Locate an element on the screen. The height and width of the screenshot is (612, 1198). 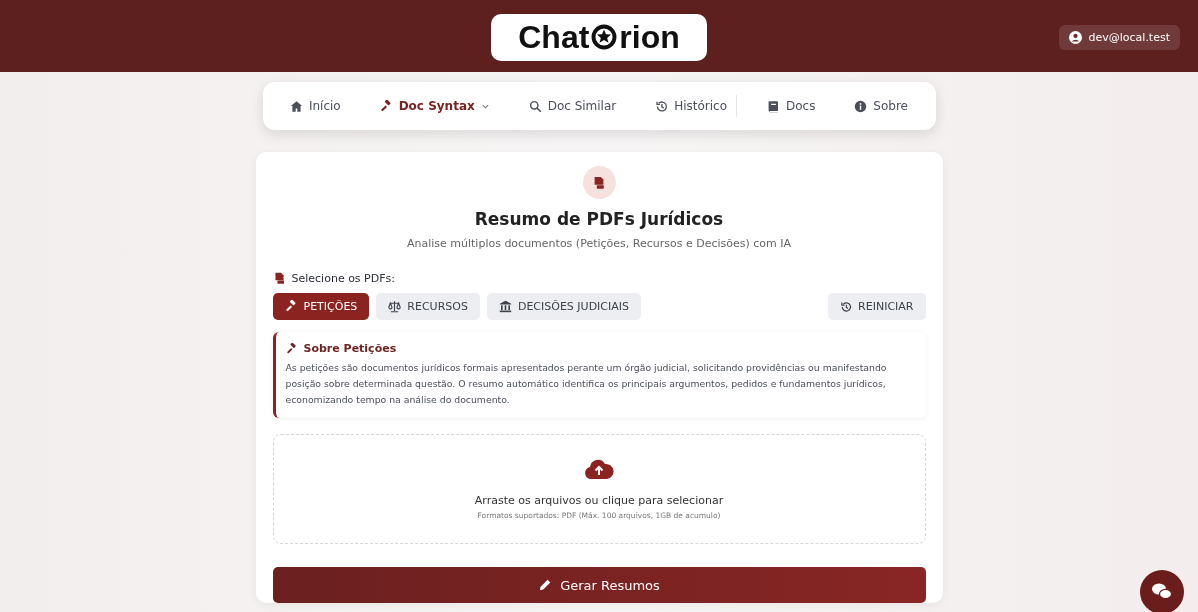
category-tab: RECURSOS is located at coordinates (428, 306).